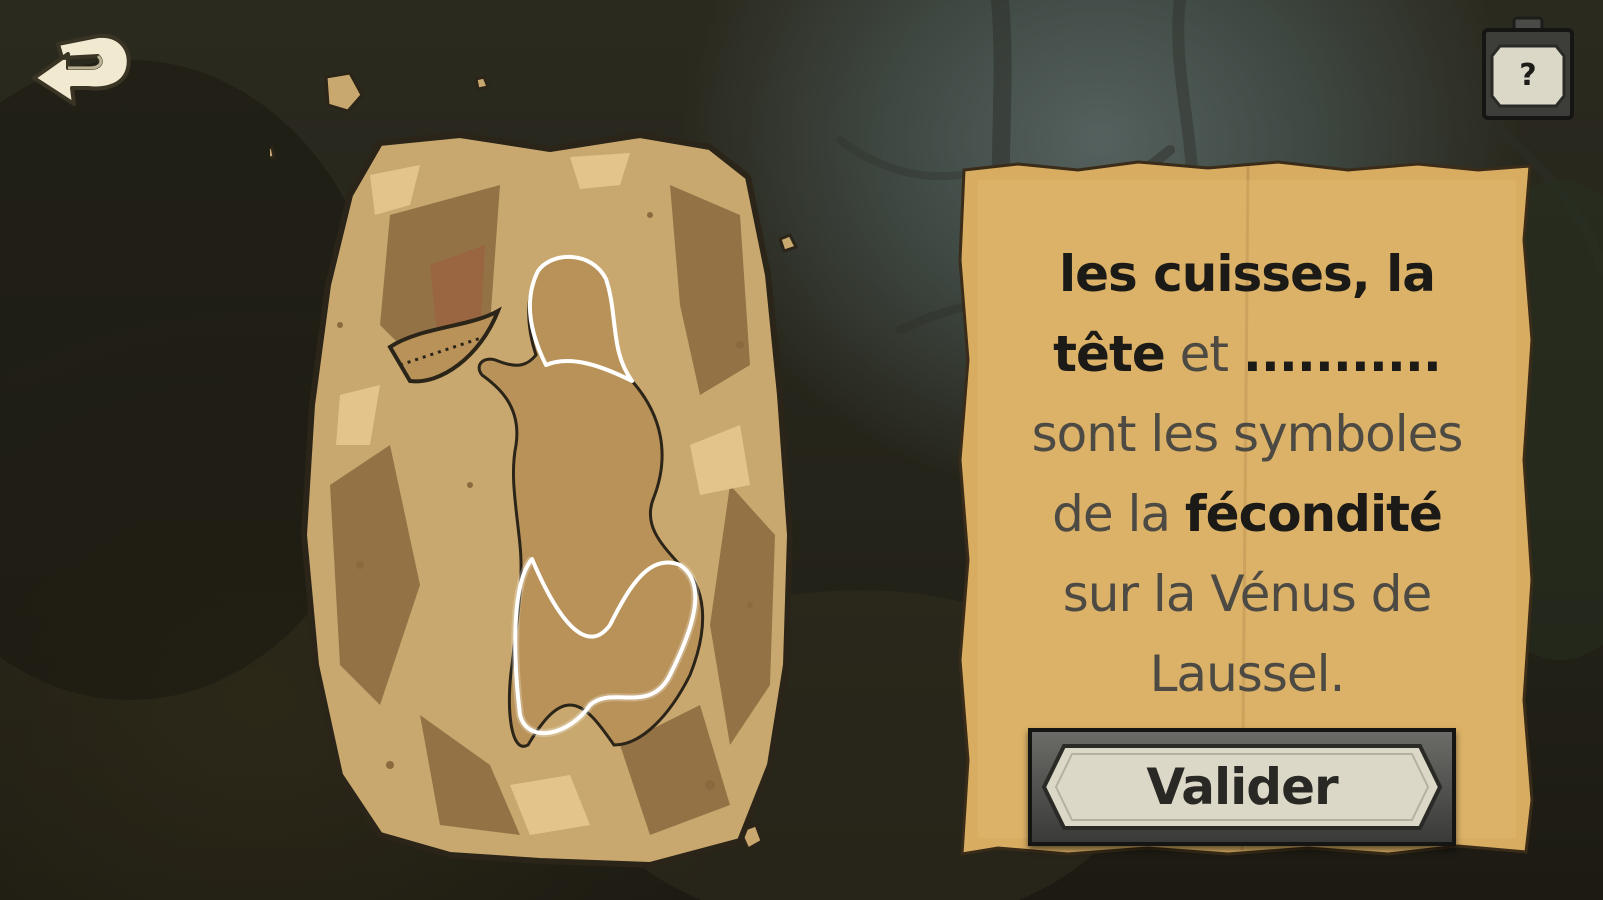  I want to click on quiz-text-segment: de la, so click(1118, 514).